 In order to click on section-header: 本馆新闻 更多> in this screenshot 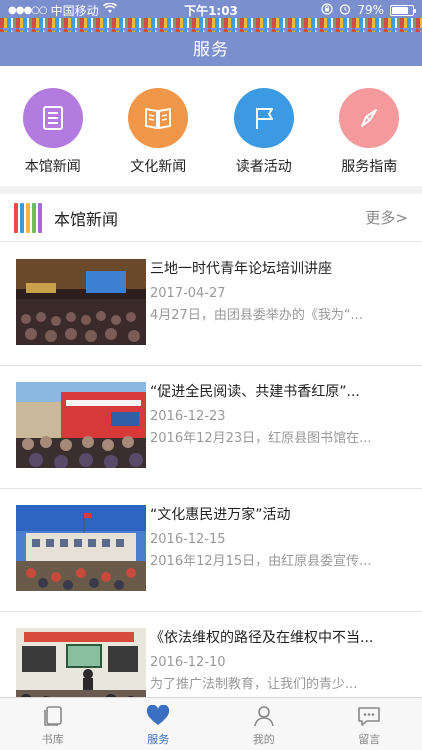, I will do `click(211, 218)`.